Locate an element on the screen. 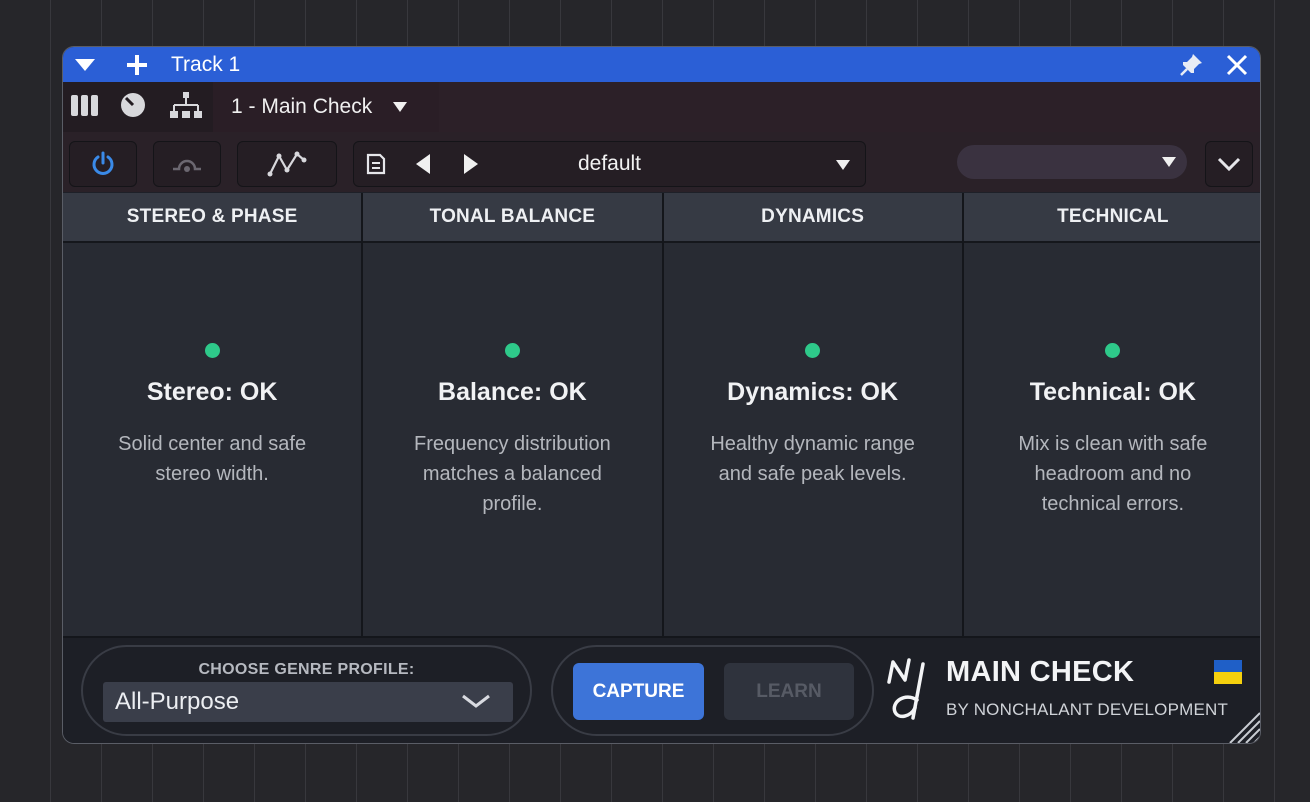 The image size is (1310, 802). genre-label: CHOOSE GENRE PROFILE: is located at coordinates (306, 669).